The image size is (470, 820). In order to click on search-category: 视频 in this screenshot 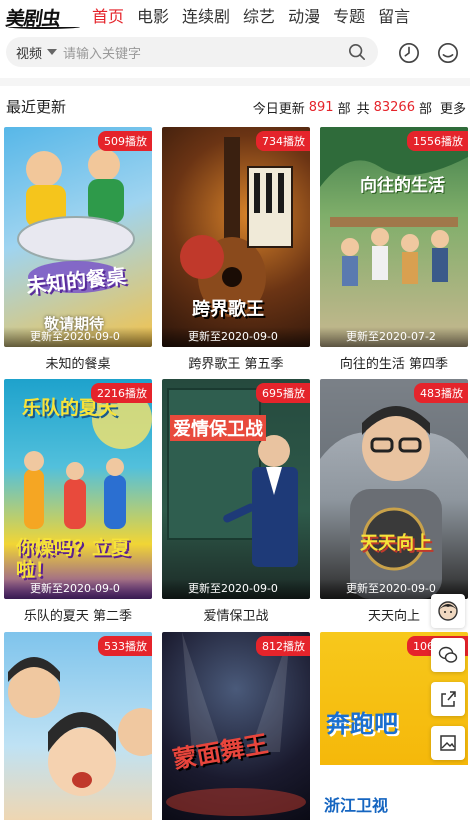, I will do `click(29, 52)`.